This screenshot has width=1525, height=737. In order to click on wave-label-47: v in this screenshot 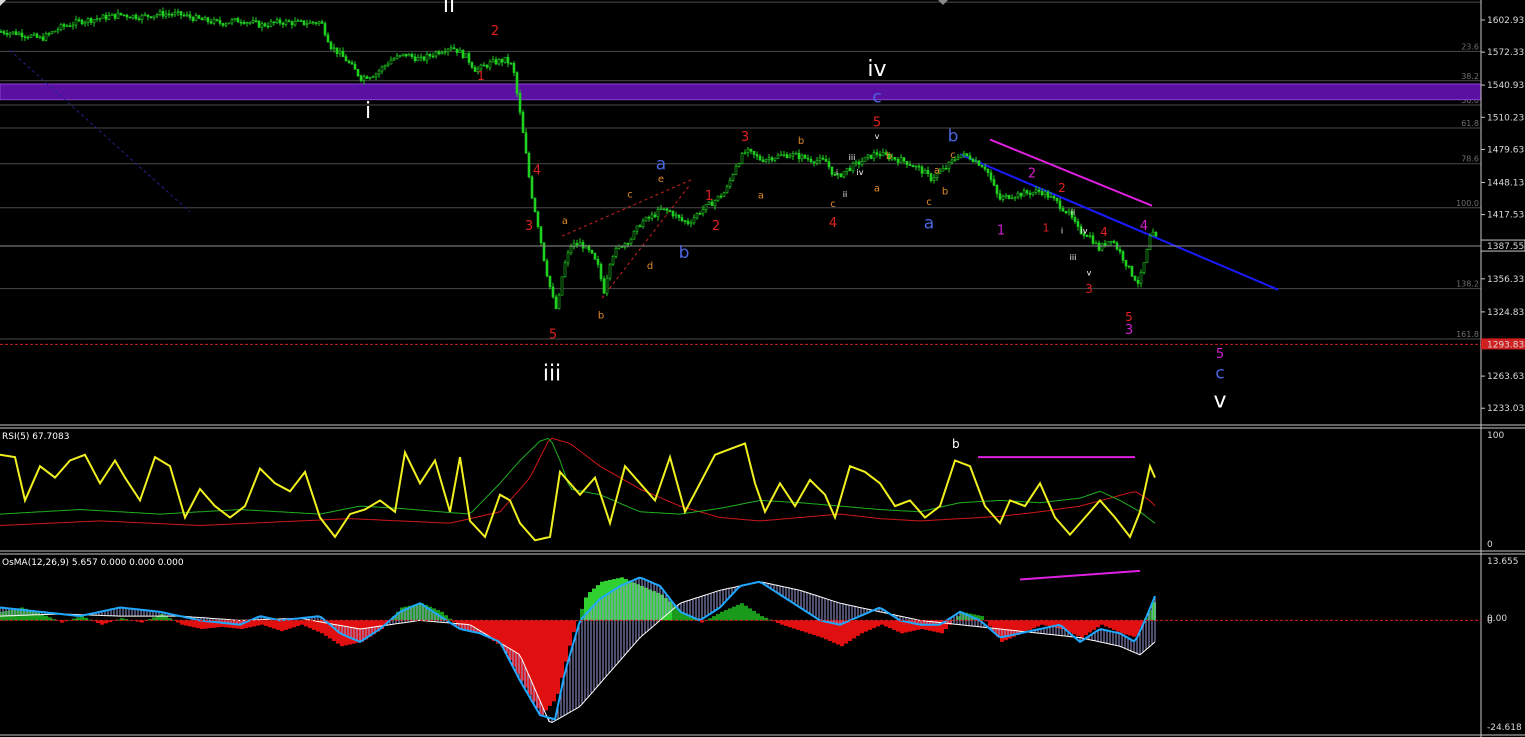, I will do `click(1089, 273)`.